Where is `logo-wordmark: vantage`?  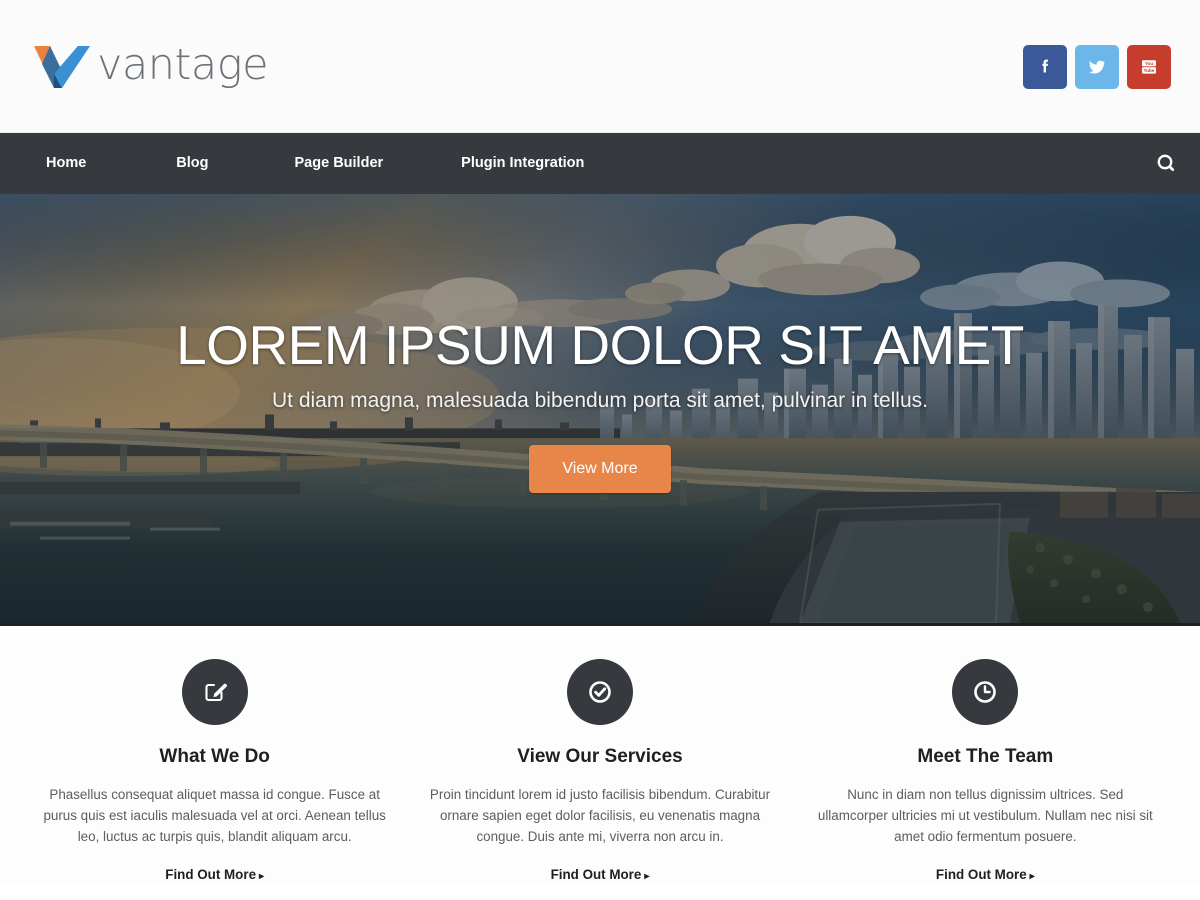 logo-wordmark: vantage is located at coordinates (183, 64).